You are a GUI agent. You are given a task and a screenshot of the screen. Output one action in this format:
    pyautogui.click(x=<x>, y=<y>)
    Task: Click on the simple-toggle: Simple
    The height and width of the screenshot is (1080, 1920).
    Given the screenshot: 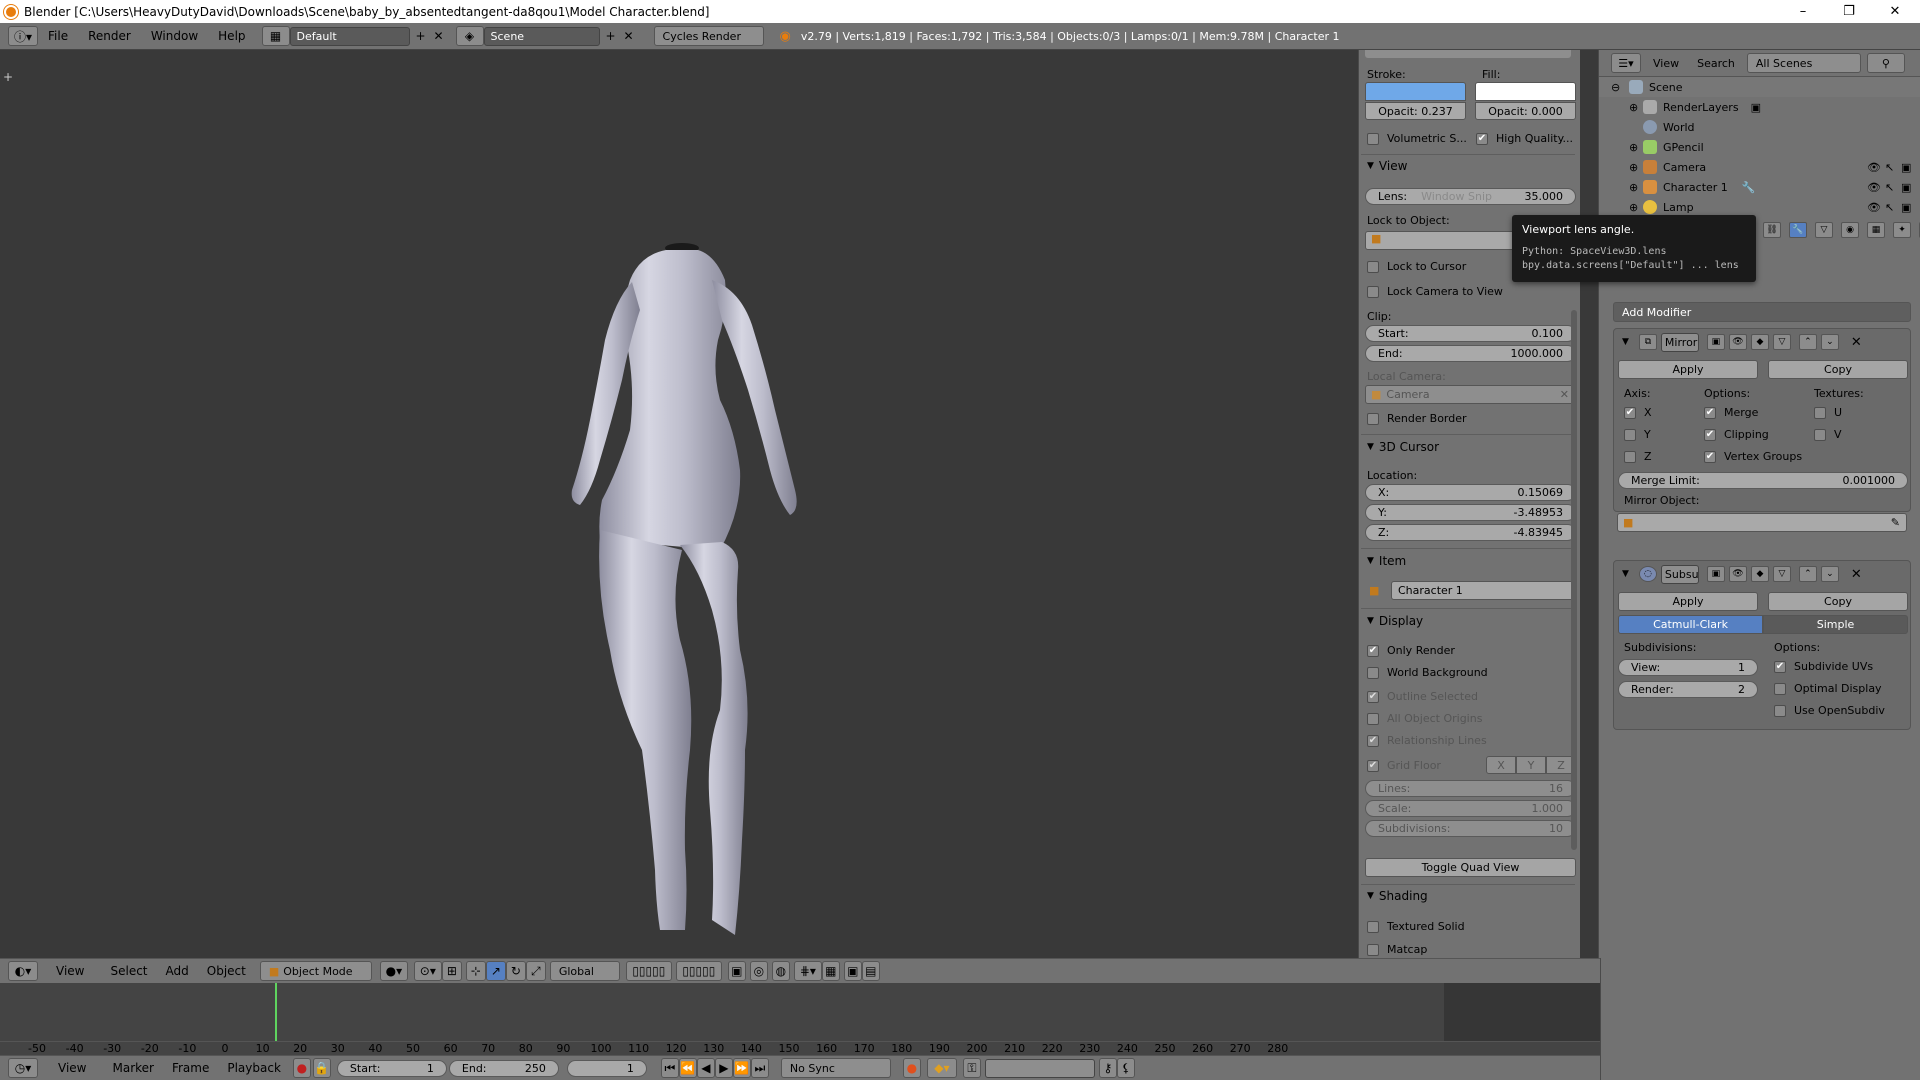 What is the action you would take?
    pyautogui.click(x=1835, y=624)
    